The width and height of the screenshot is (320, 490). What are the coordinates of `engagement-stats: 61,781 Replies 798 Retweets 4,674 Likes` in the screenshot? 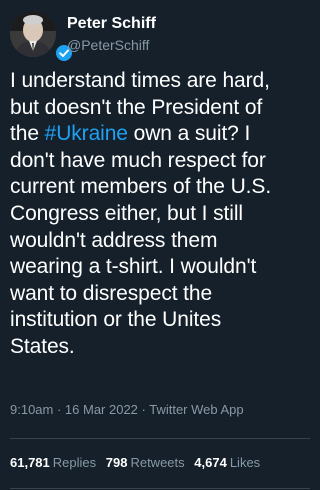 It's located at (138, 463).